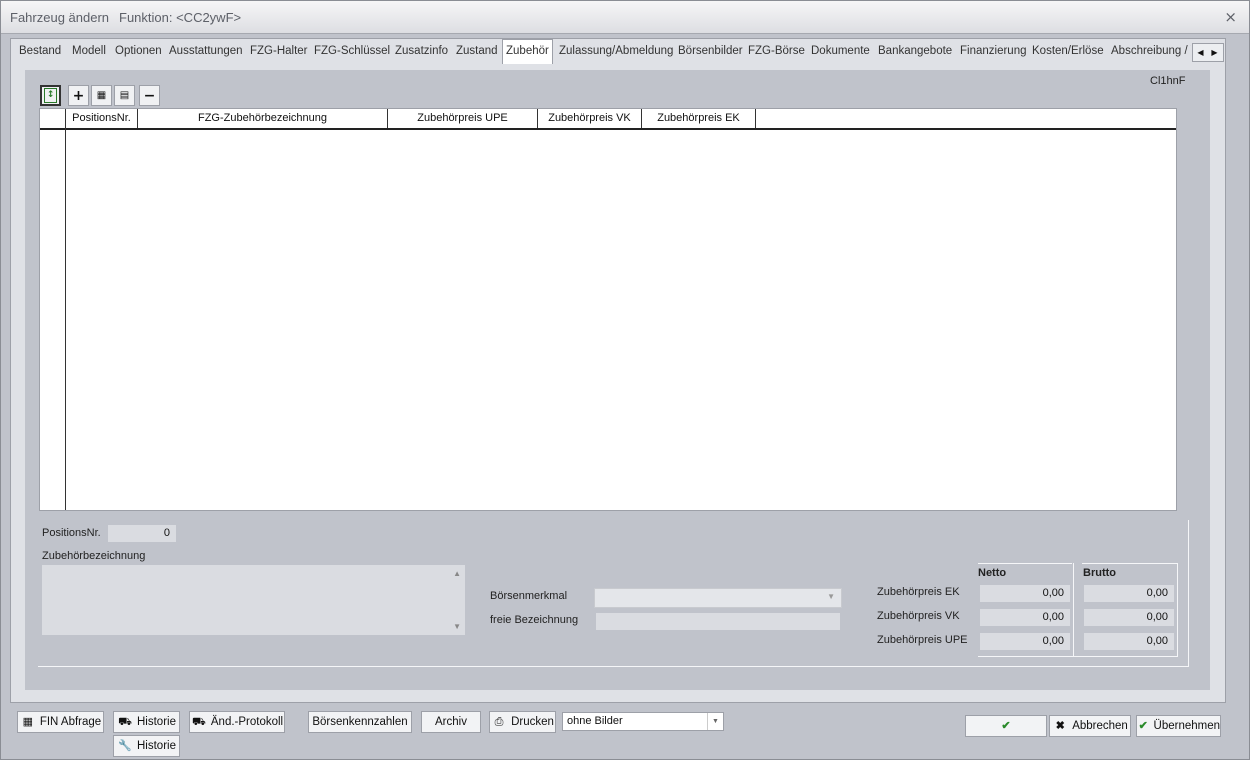  What do you see at coordinates (718, 621) in the screenshot?
I see `freie-bezeichnung-field` at bounding box center [718, 621].